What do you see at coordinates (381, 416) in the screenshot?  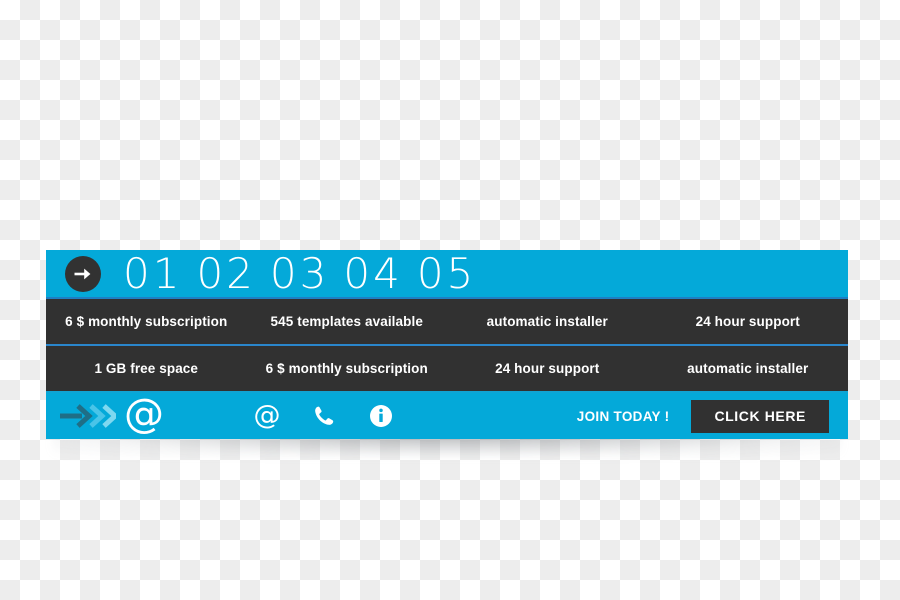 I see `info-icon` at bounding box center [381, 416].